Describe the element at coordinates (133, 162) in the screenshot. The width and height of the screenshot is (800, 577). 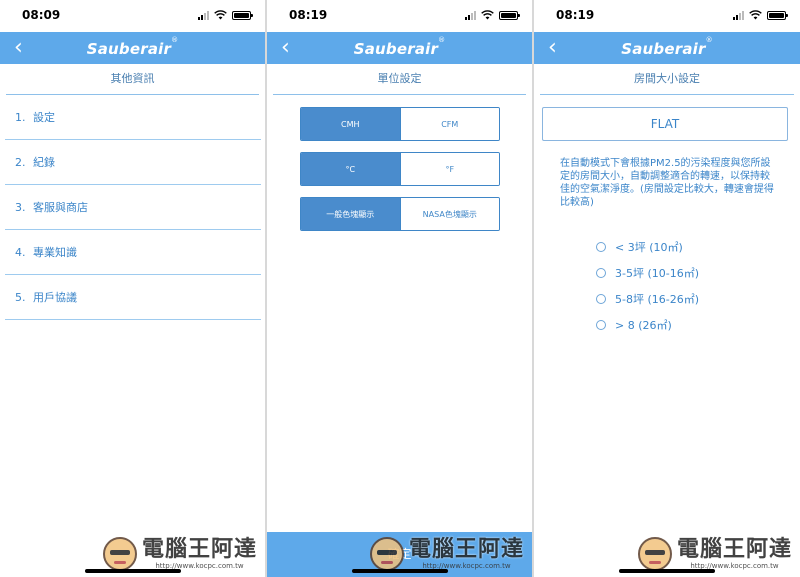
I see `menu-item-records: 2. 紀錄` at that location.